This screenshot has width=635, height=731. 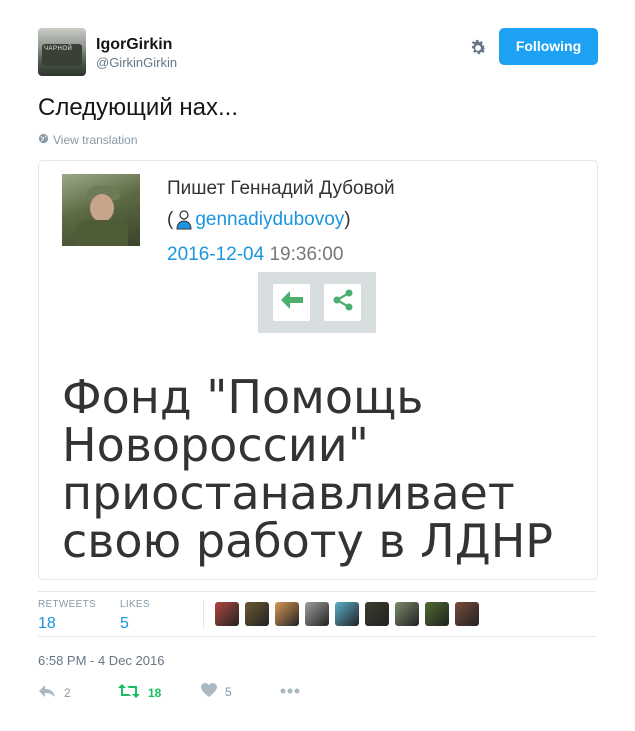 What do you see at coordinates (209, 692) in the screenshot?
I see `heart-icon` at bounding box center [209, 692].